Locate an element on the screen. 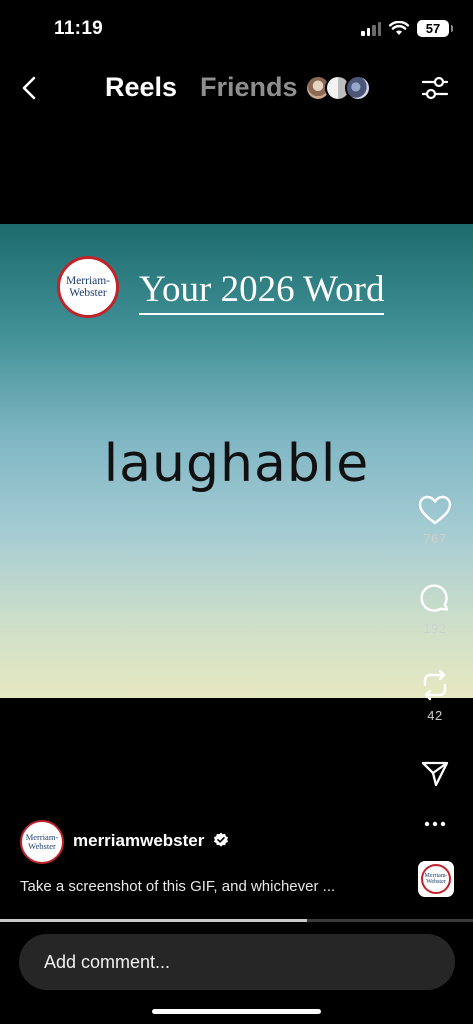  chevron-left-icon is located at coordinates (30, 88).